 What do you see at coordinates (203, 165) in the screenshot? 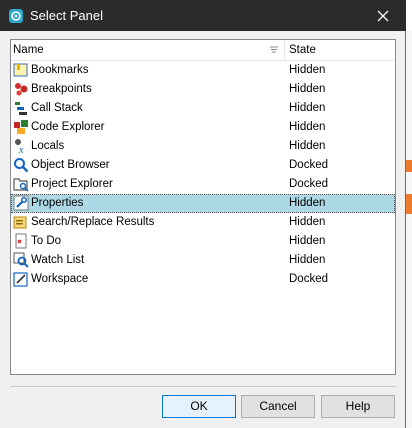
I see `list-item: Object Browser Docked` at bounding box center [203, 165].